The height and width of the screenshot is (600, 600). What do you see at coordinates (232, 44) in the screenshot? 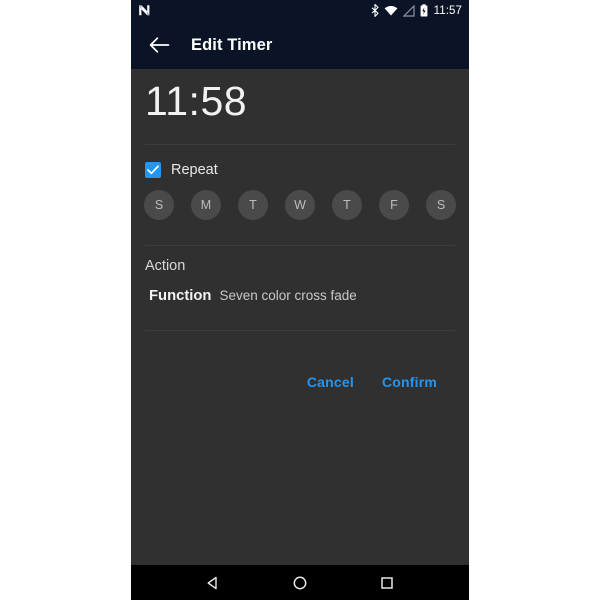
I see `page-title: Edit Timer` at bounding box center [232, 44].